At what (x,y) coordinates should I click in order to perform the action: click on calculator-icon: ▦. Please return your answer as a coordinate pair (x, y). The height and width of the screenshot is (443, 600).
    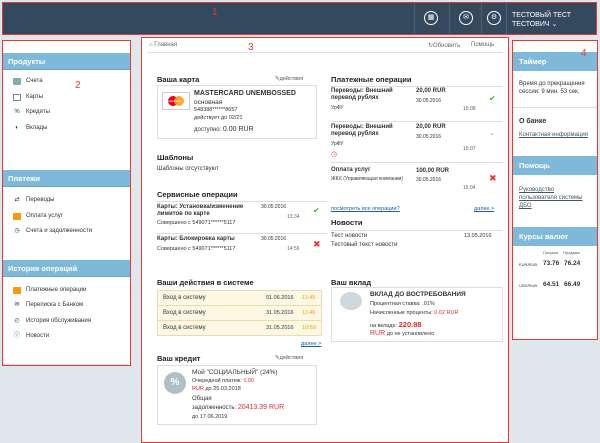
    Looking at the image, I should click on (431, 18).